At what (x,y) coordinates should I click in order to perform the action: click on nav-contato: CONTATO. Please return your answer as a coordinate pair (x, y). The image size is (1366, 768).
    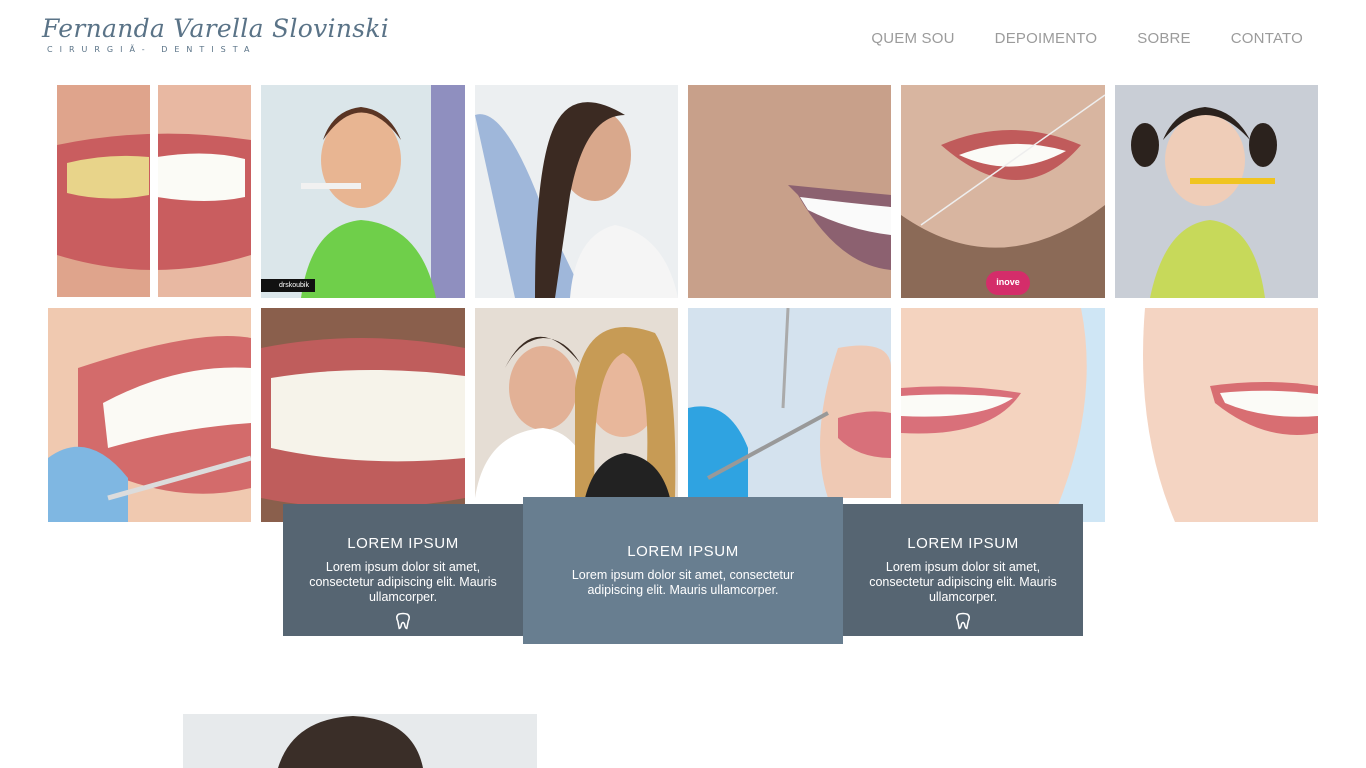
    Looking at the image, I should click on (1267, 38).